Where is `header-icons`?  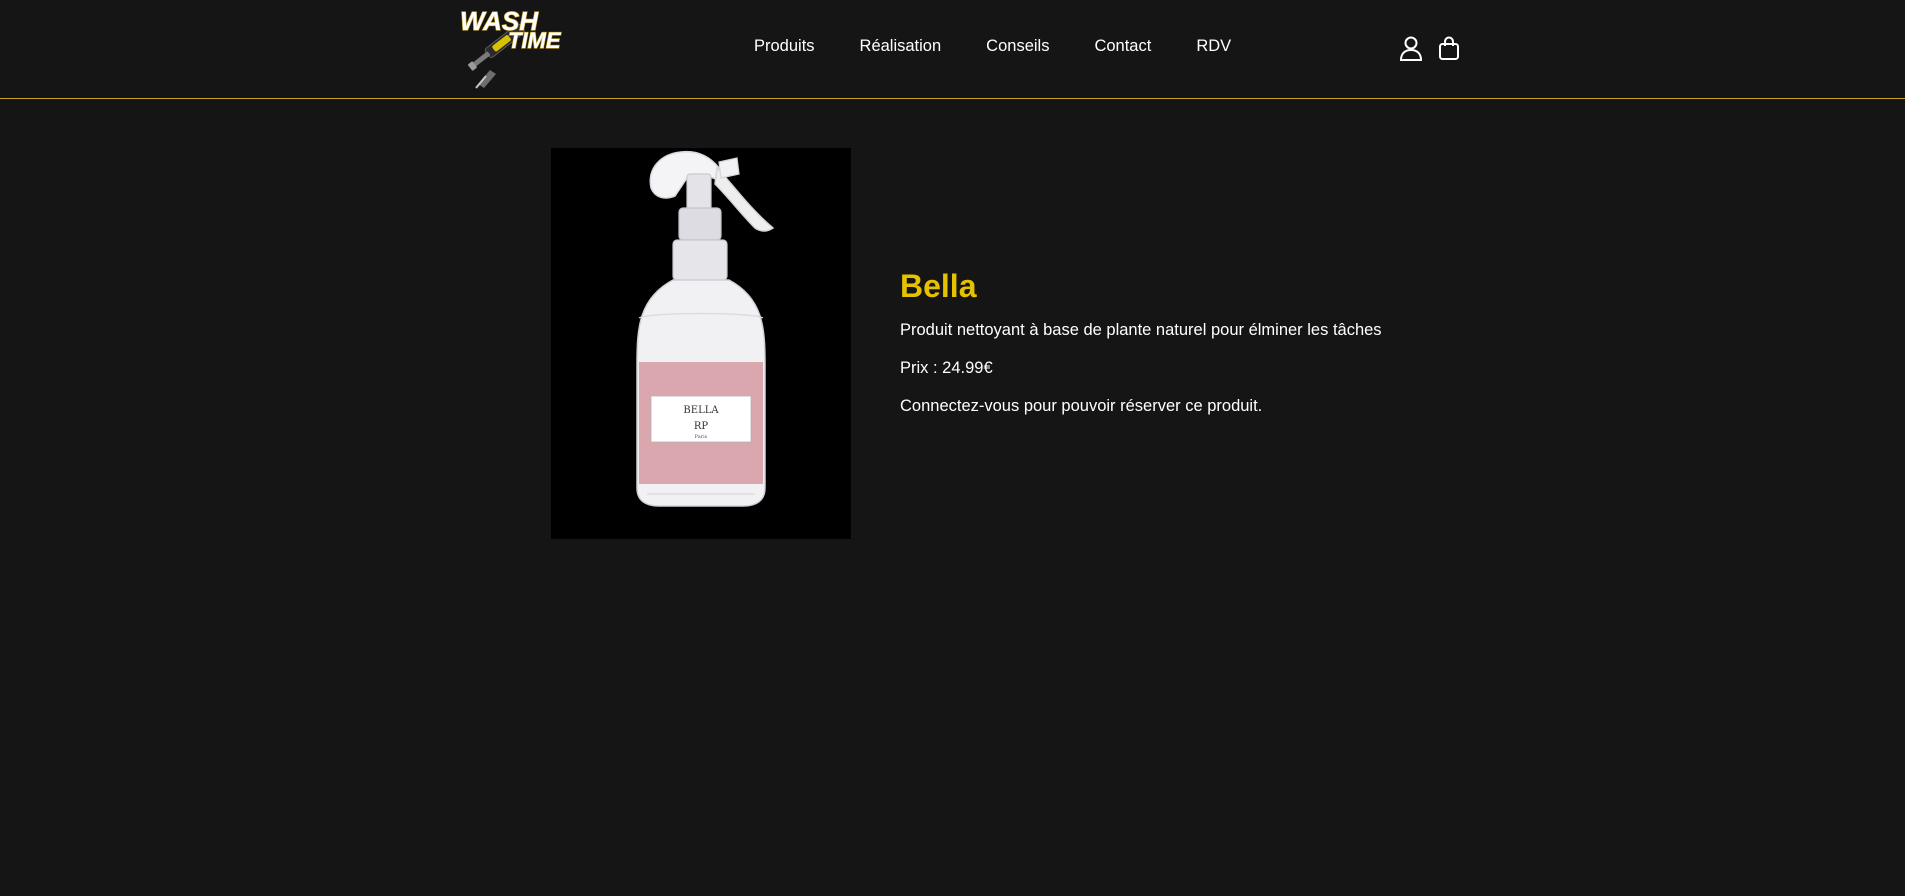 header-icons is located at coordinates (1430, 48).